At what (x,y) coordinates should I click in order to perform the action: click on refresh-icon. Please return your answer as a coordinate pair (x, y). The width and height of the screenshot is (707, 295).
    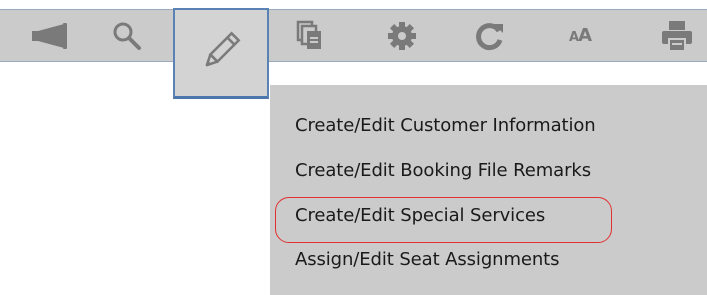
    Looking at the image, I should click on (489, 36).